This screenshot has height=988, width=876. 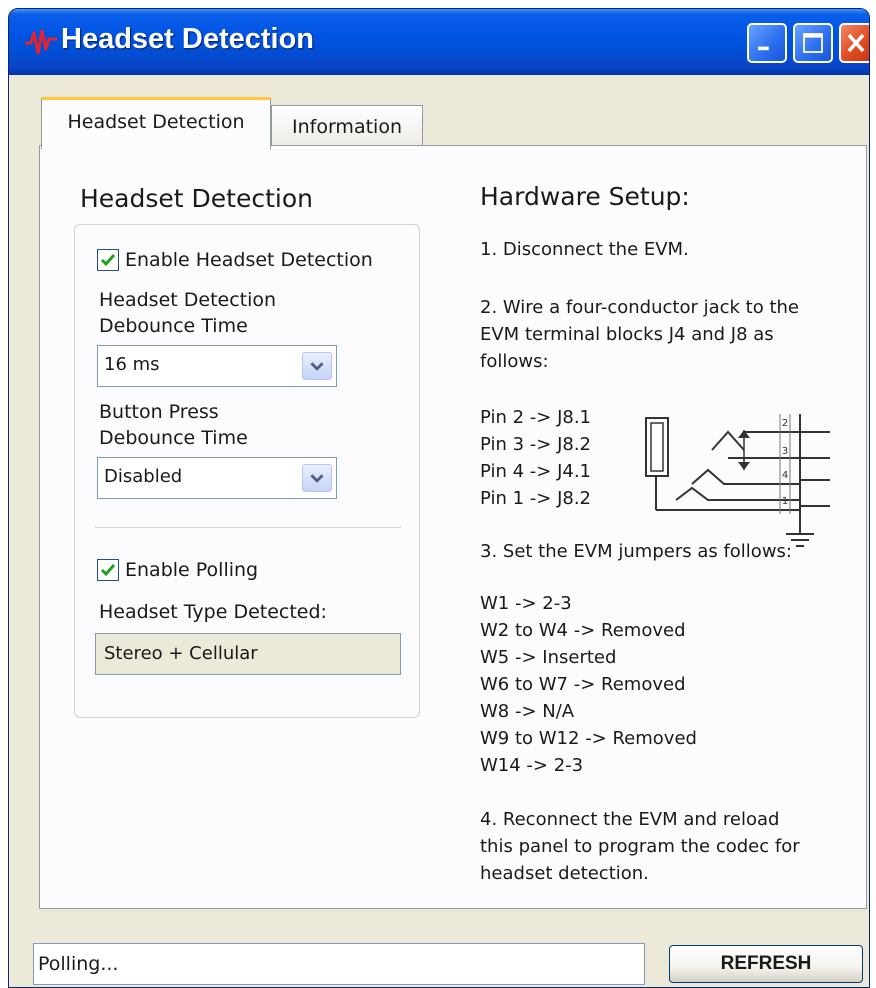 I want to click on hw-step1: 1. Disconnect the EVM., so click(x=584, y=249).